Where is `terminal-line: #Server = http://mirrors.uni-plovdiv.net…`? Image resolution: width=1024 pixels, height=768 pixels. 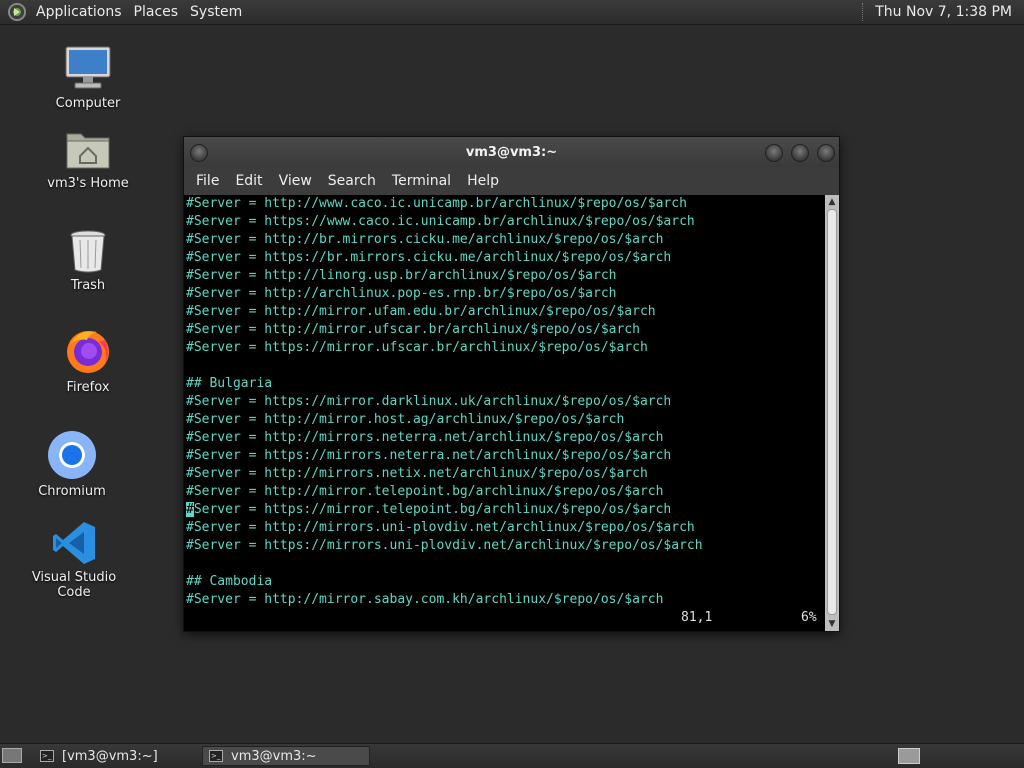
terminal-line: #Server = http://mirrors.uni-plovdiv.net… is located at coordinates (440, 527).